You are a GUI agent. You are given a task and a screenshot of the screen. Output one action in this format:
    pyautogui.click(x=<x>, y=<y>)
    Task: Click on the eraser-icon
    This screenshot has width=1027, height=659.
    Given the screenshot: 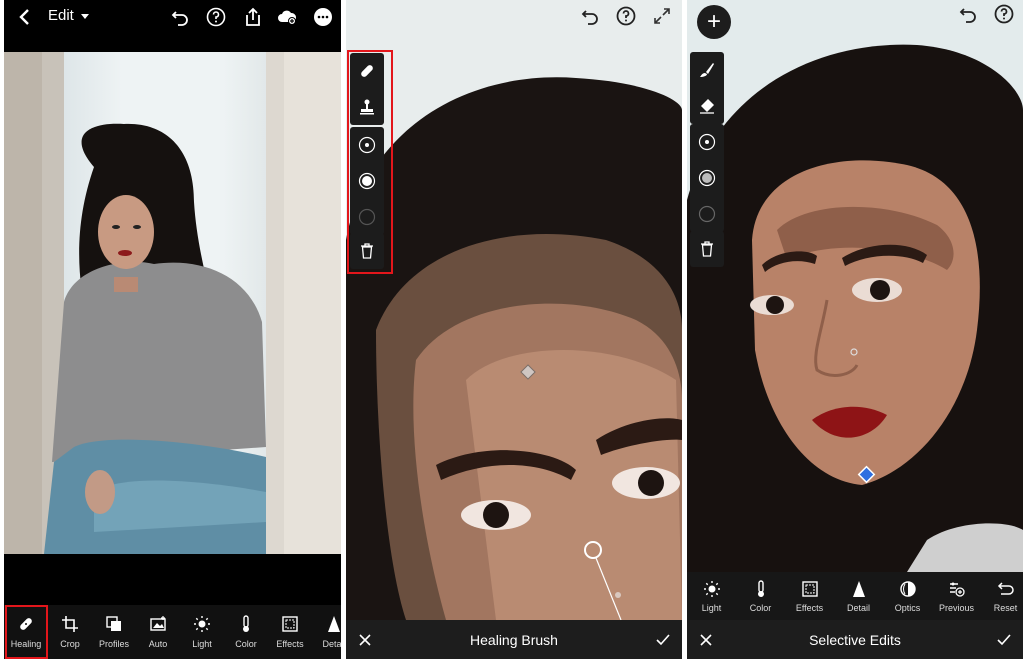 What is the action you would take?
    pyautogui.click(x=707, y=106)
    